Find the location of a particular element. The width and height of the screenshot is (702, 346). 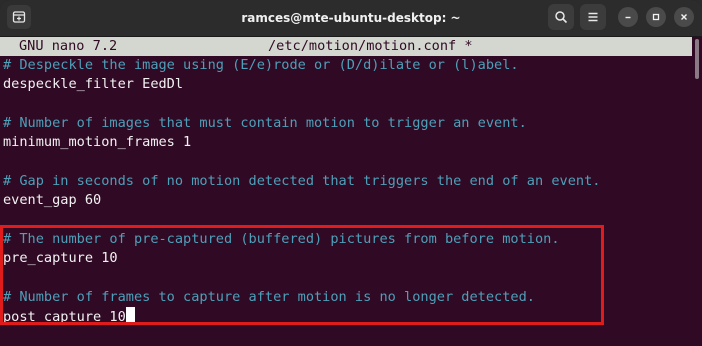

minimize-button is located at coordinates (628, 17).